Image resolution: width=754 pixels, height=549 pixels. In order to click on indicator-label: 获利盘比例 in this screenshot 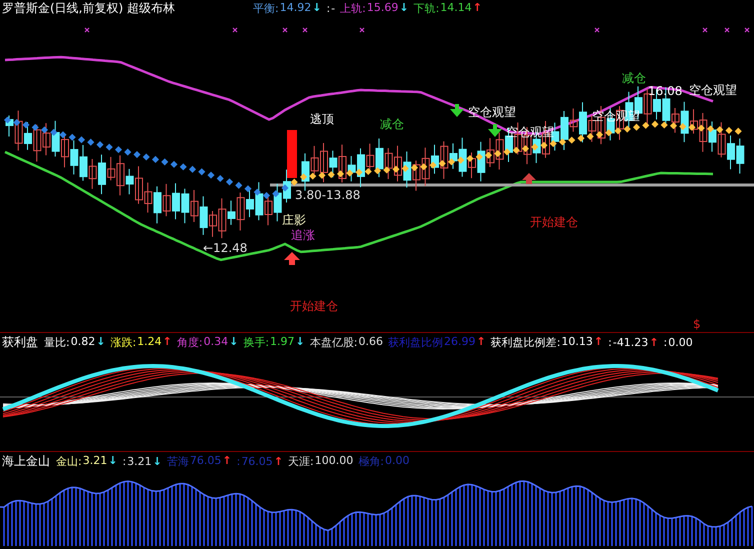, I will do `click(415, 342)`.